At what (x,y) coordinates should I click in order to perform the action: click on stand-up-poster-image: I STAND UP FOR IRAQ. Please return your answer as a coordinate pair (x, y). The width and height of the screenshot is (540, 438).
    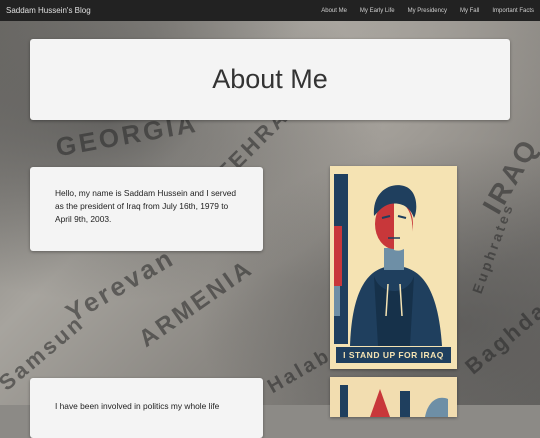
    Looking at the image, I should click on (393, 267).